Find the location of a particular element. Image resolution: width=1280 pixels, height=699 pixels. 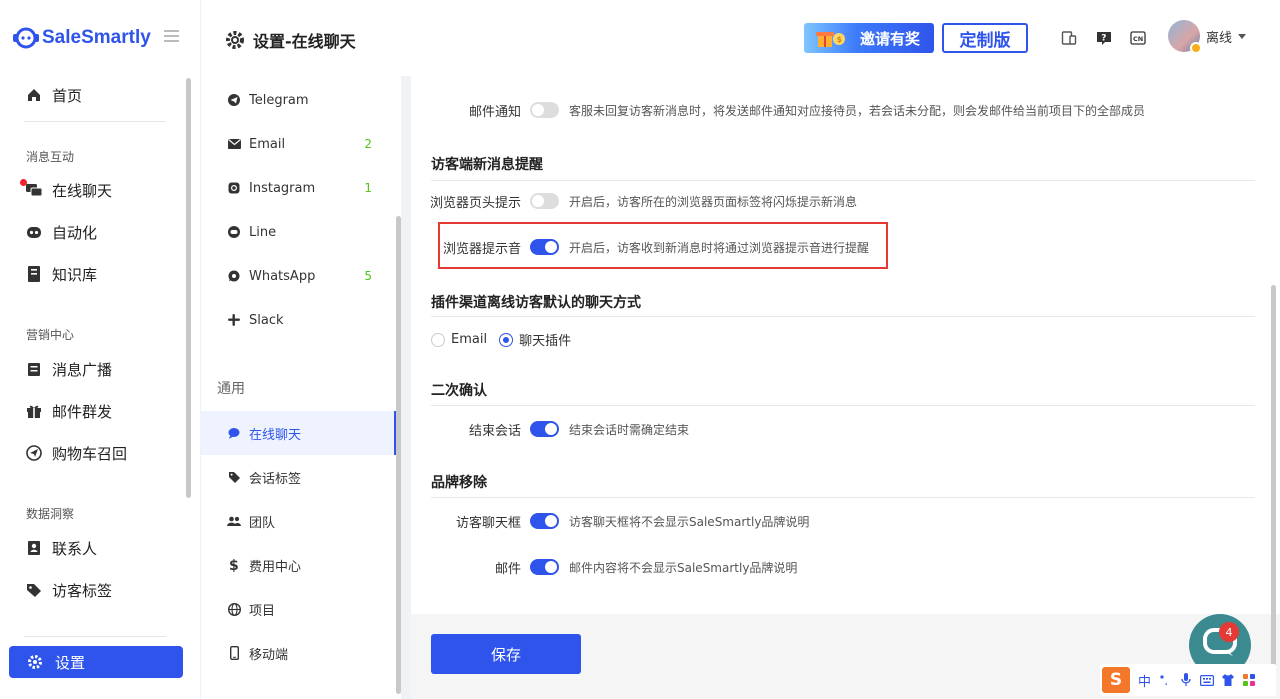

submenu-item-label: 费用中心 is located at coordinates (275, 567).